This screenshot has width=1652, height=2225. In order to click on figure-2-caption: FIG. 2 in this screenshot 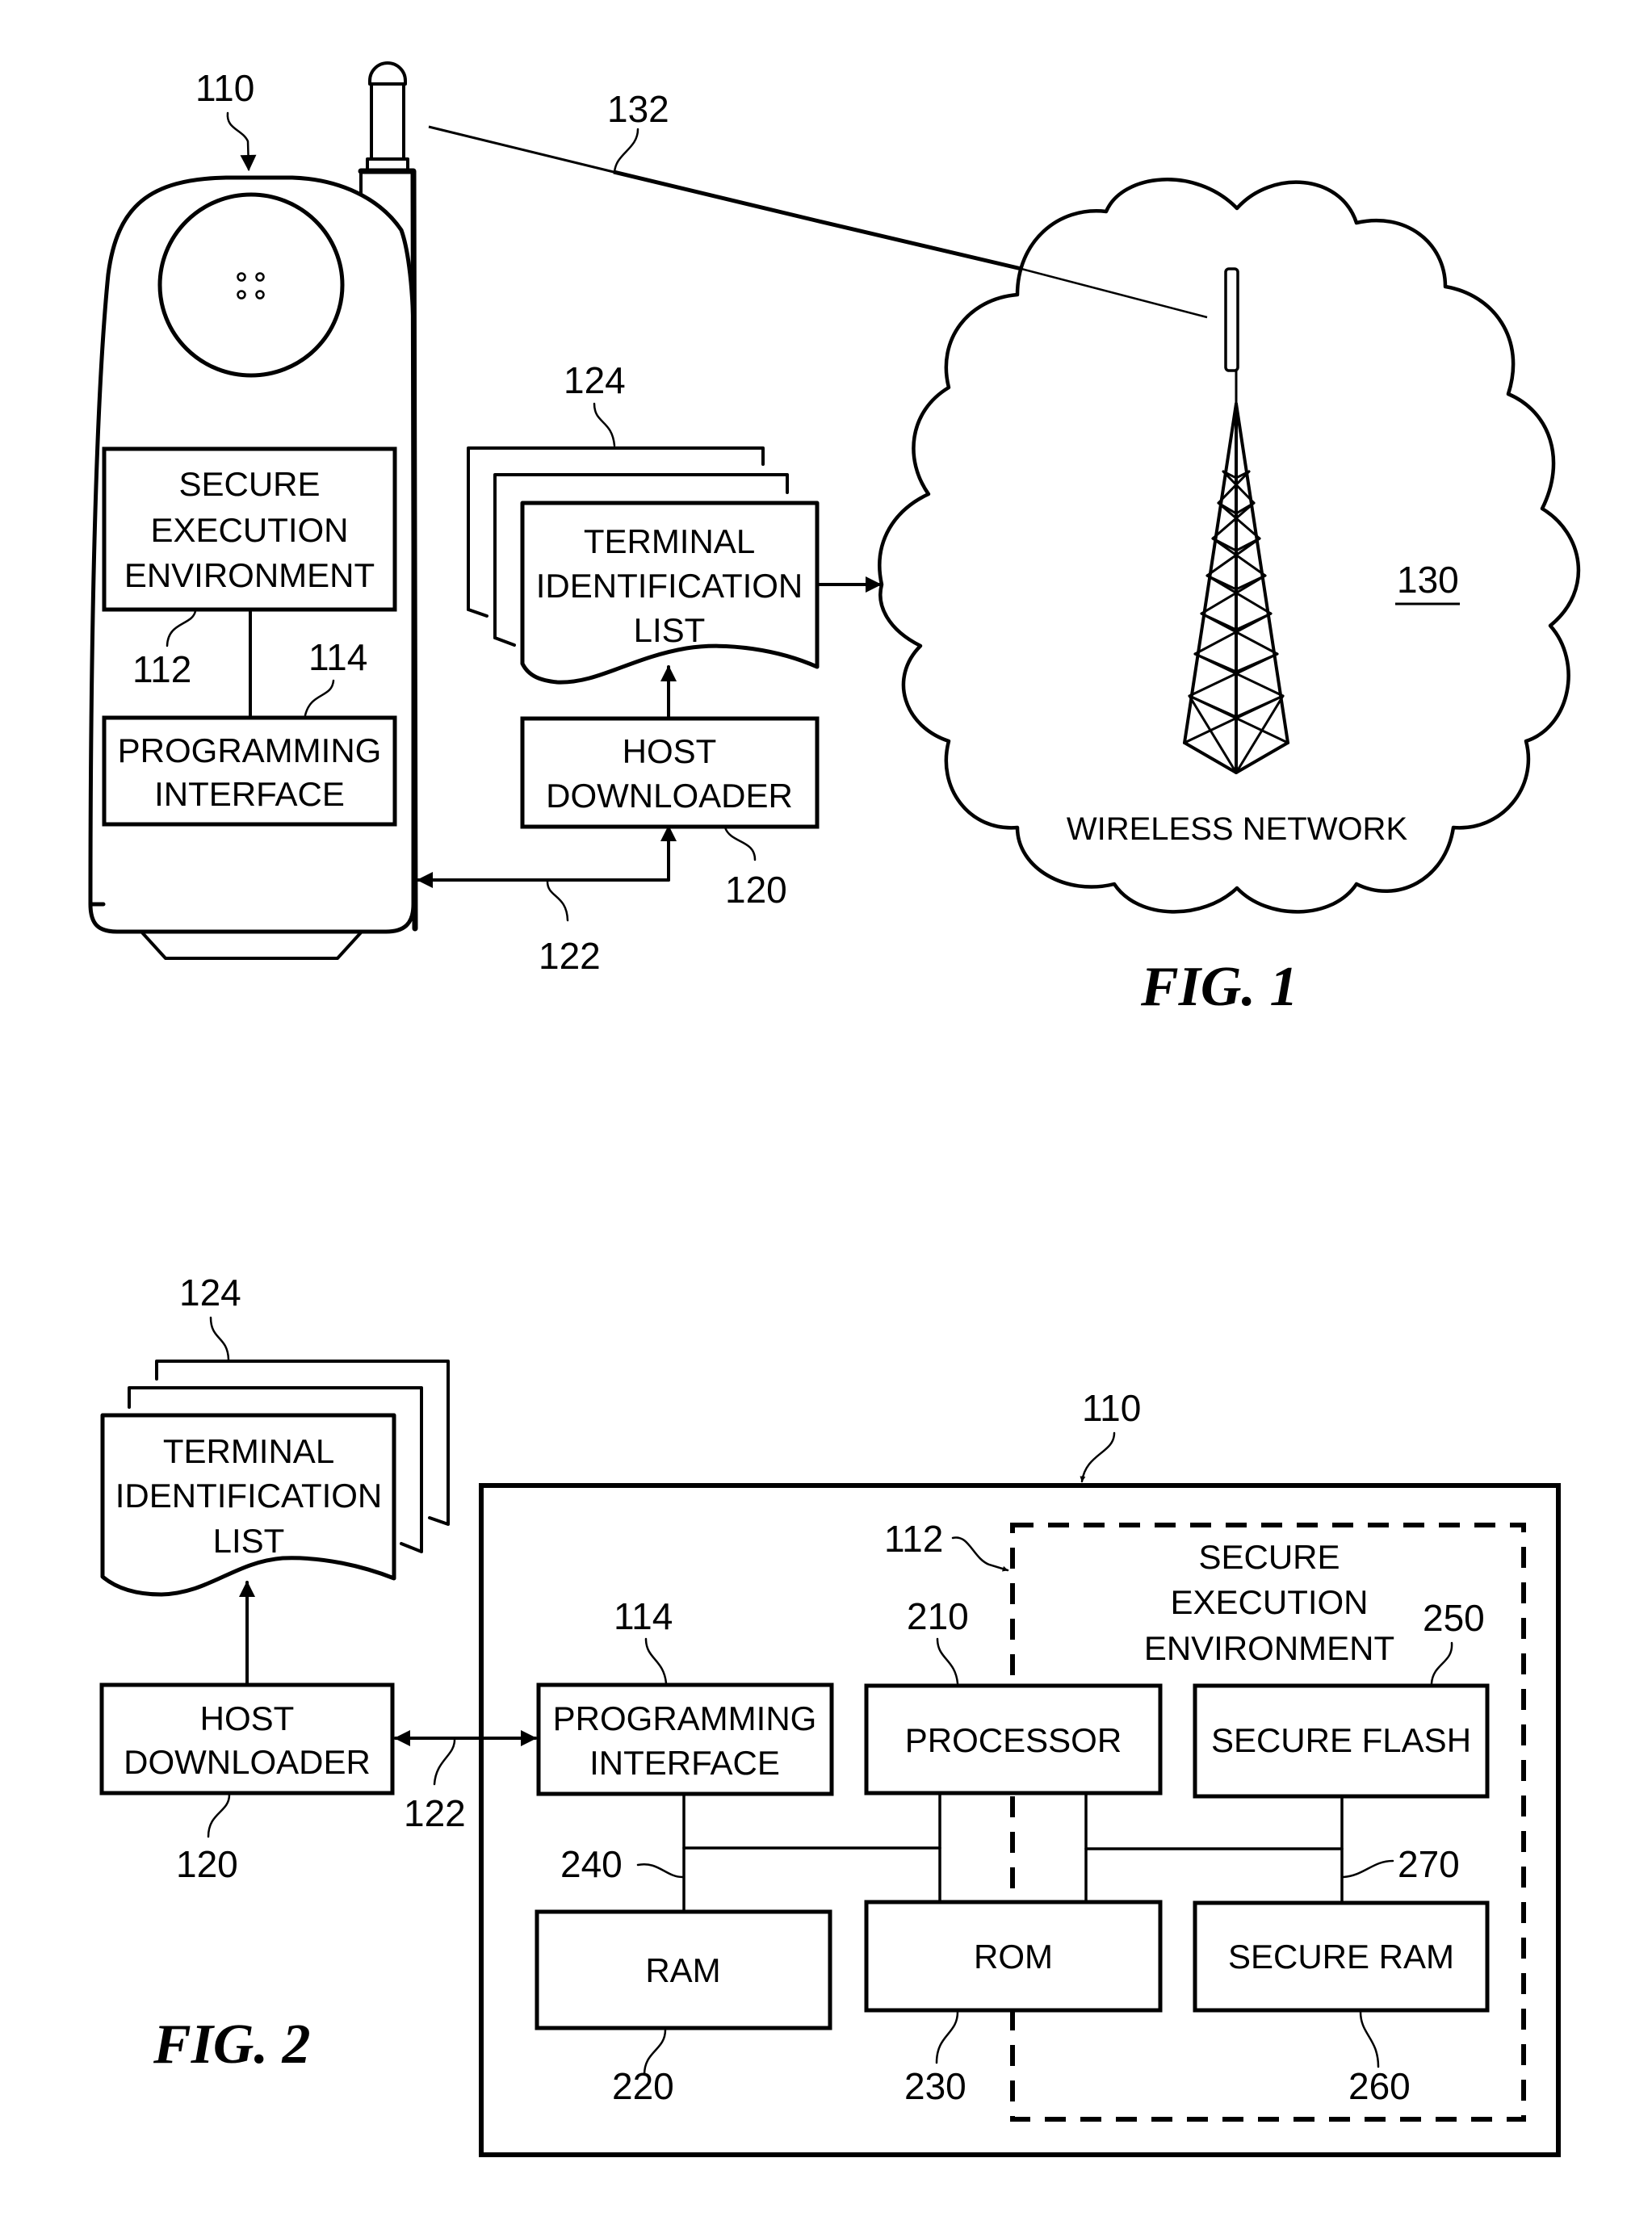, I will do `click(231, 2044)`.